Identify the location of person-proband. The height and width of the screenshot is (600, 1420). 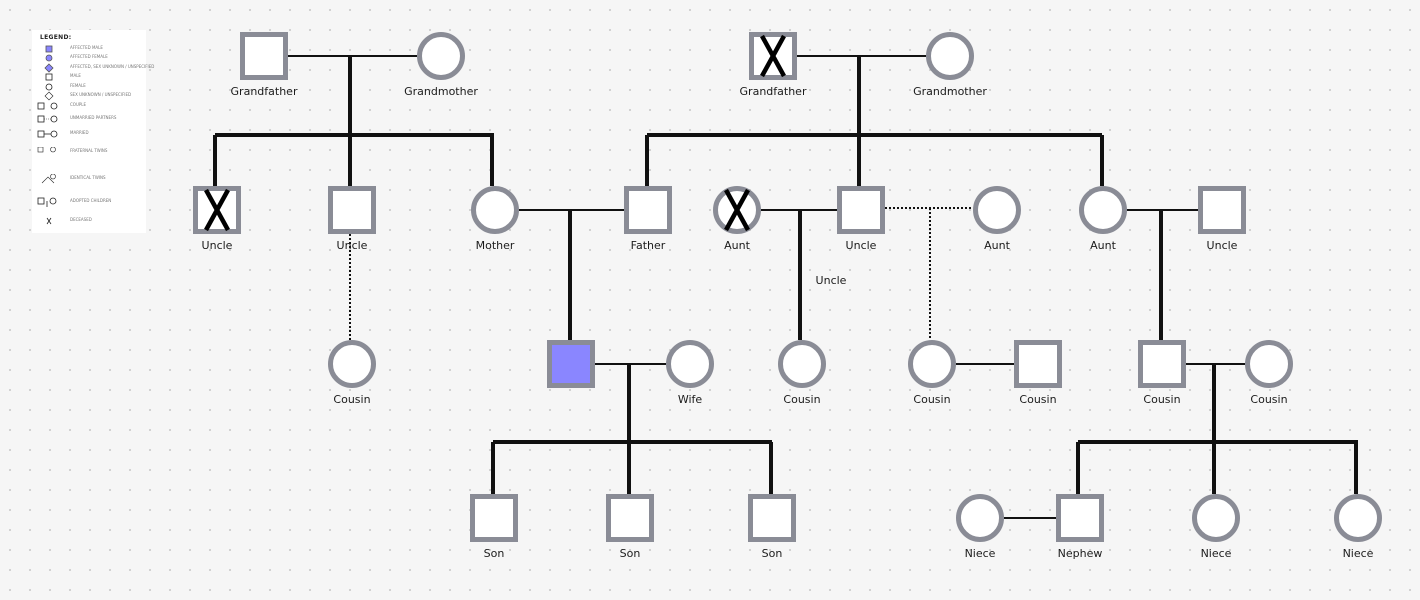
(571, 364).